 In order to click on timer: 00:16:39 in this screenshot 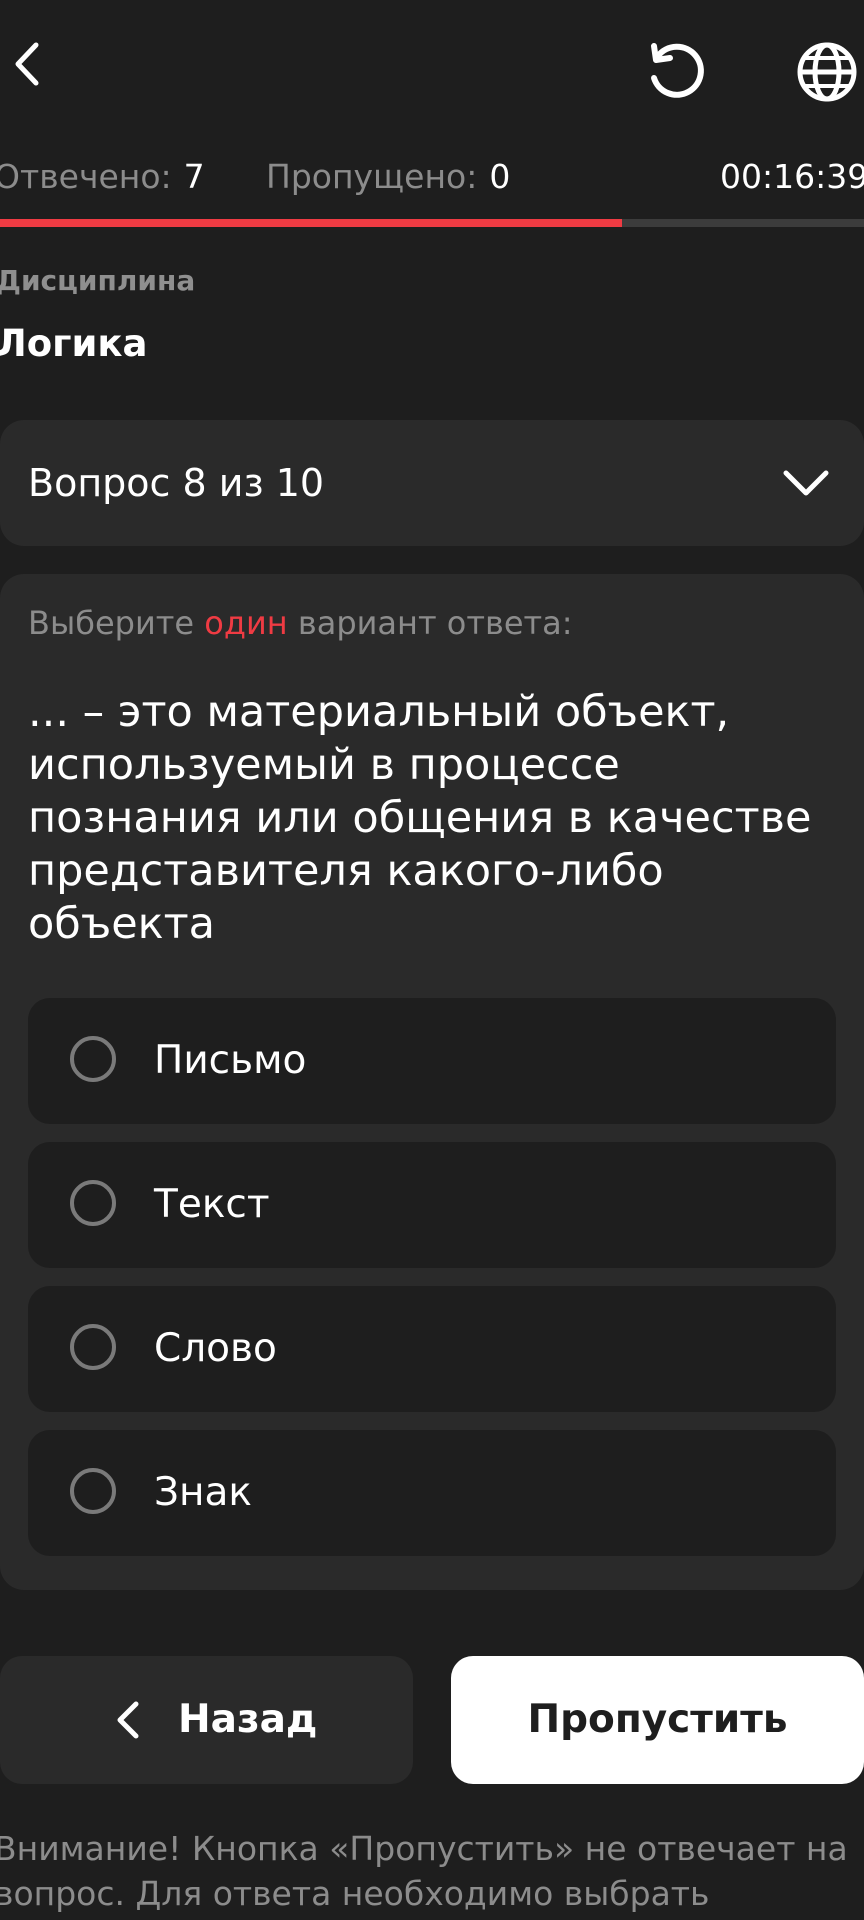, I will do `click(792, 176)`.